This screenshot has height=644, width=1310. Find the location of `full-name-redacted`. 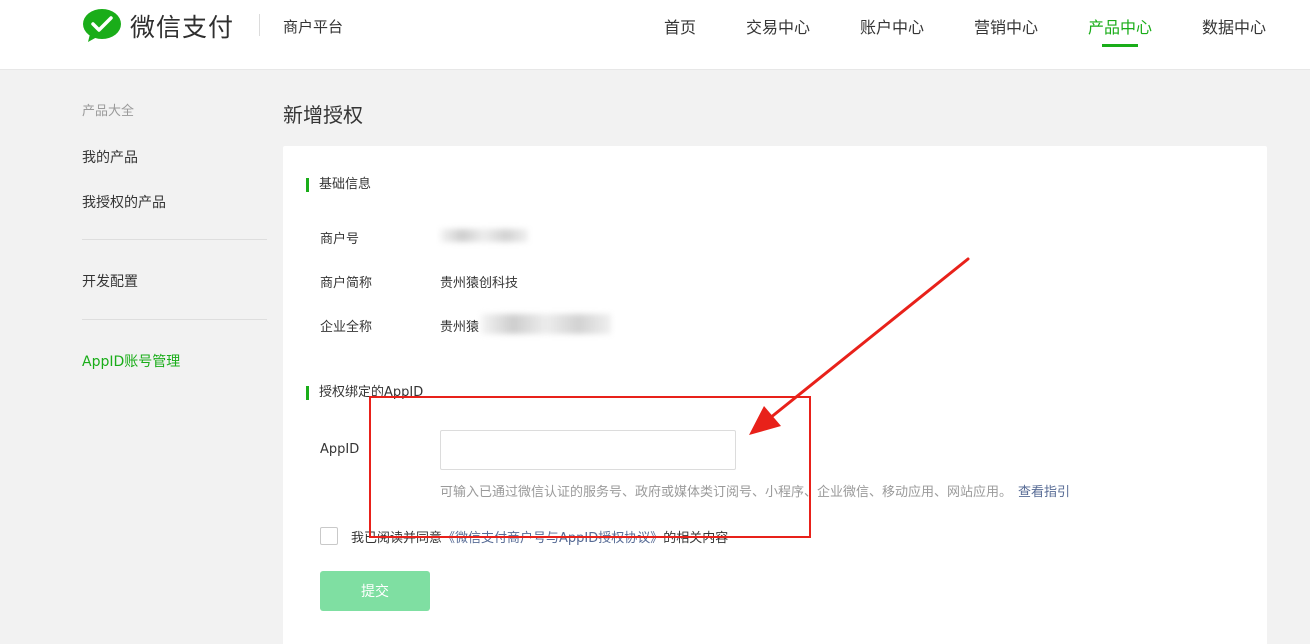

full-name-redacted is located at coordinates (546, 324).